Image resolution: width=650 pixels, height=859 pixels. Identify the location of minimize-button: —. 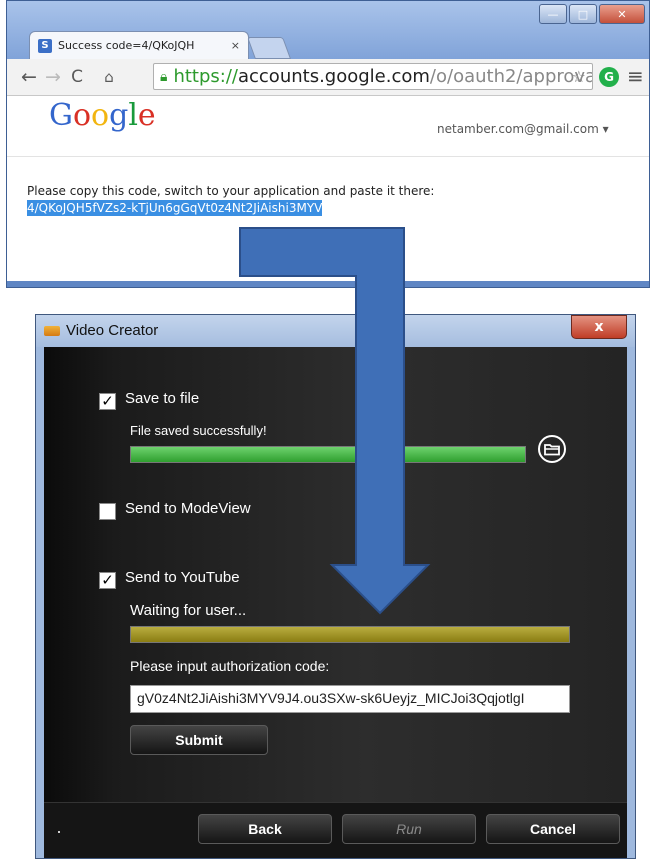
(553, 14).